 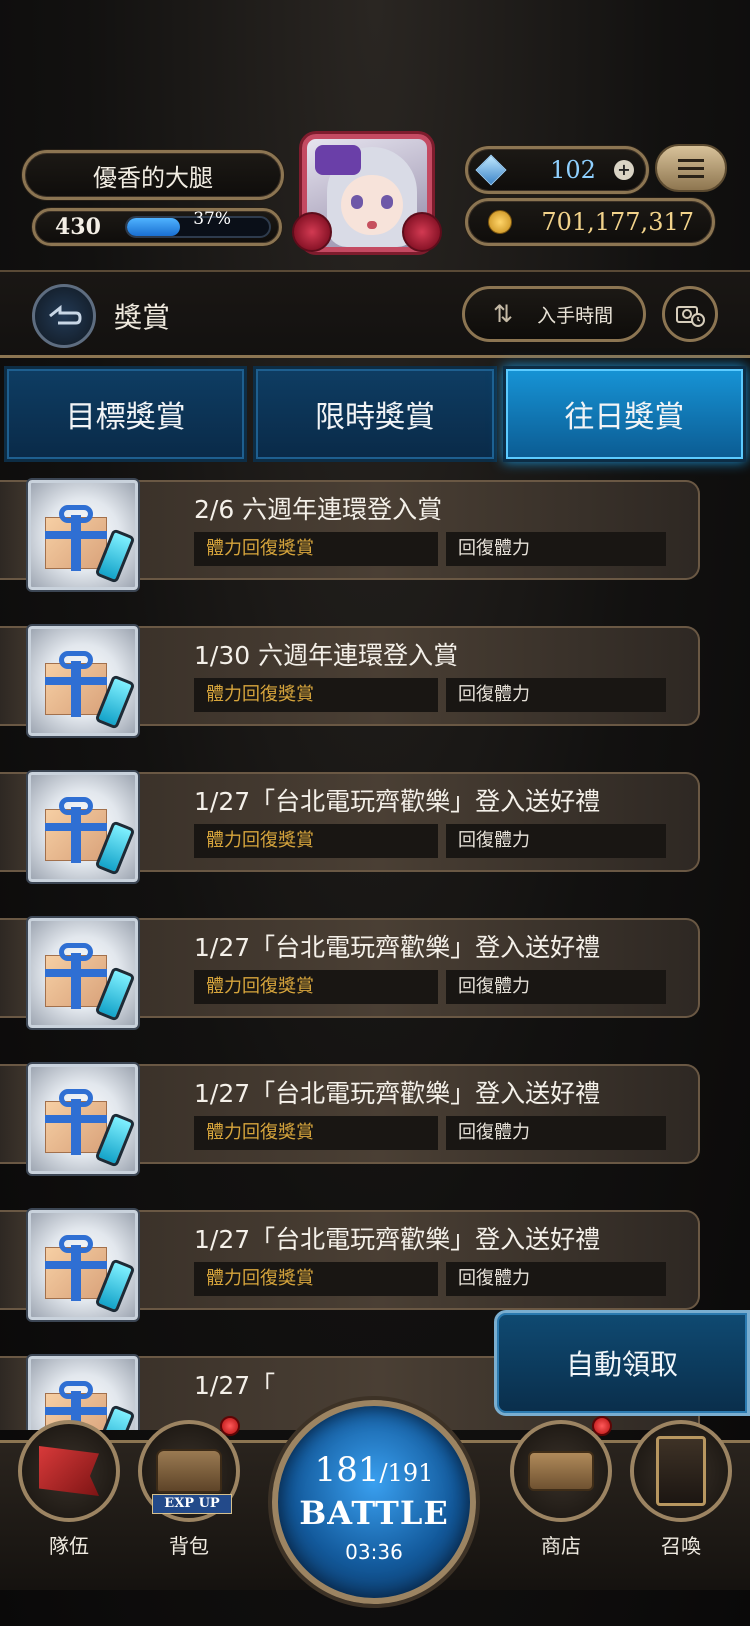 I want to click on stamina-timer: 03:36, so click(x=374, y=1552).